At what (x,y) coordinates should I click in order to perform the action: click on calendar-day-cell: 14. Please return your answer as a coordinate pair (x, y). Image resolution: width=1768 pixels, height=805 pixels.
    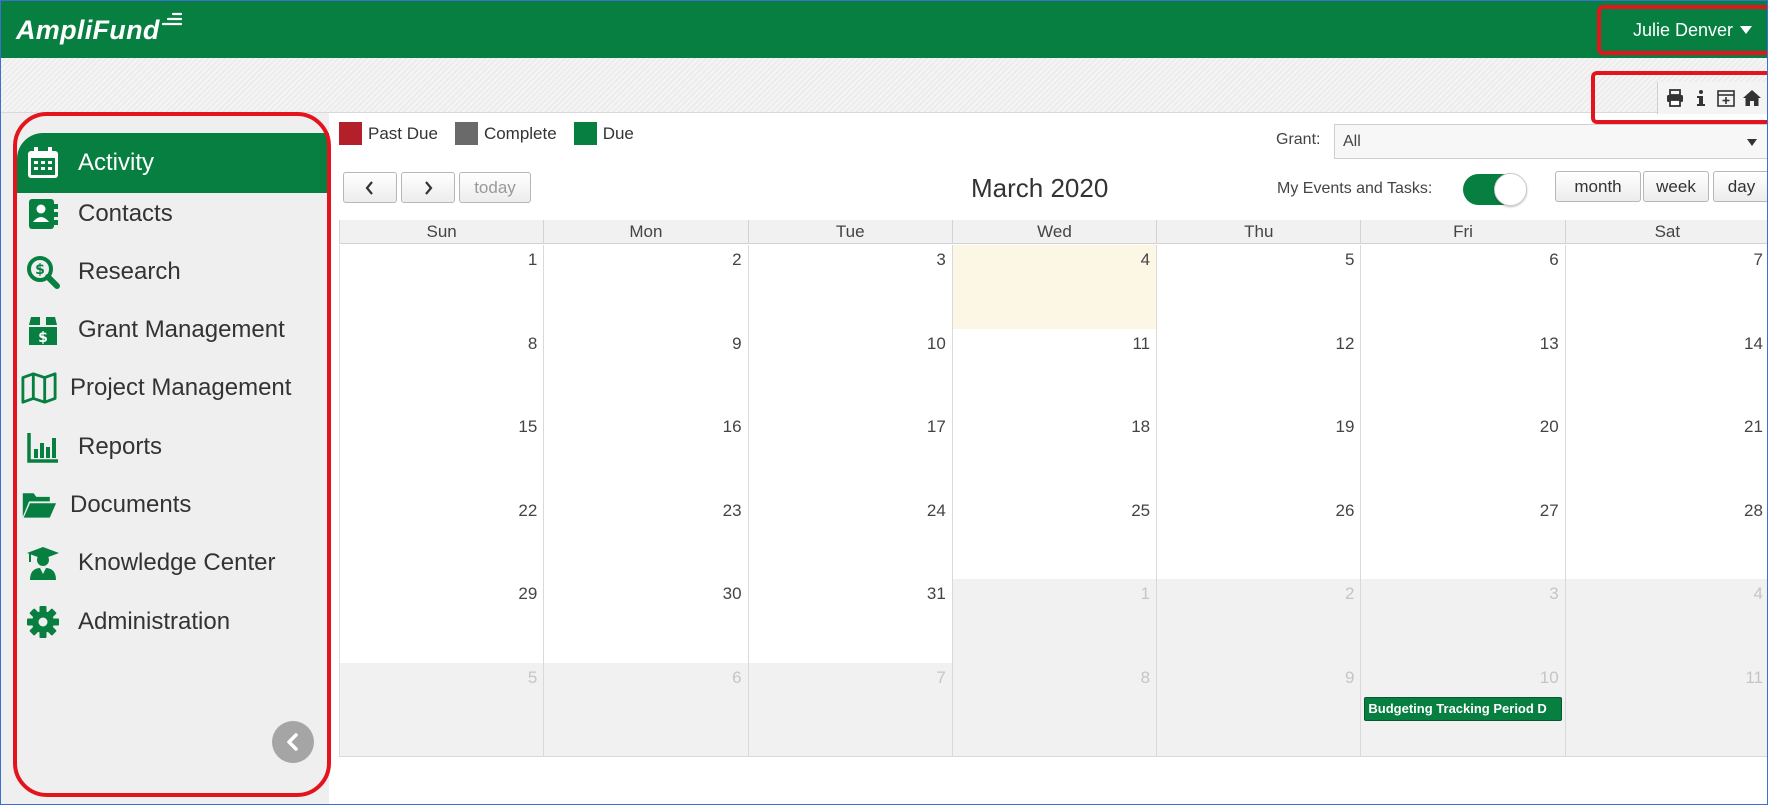
    Looking at the image, I should click on (1665, 376).